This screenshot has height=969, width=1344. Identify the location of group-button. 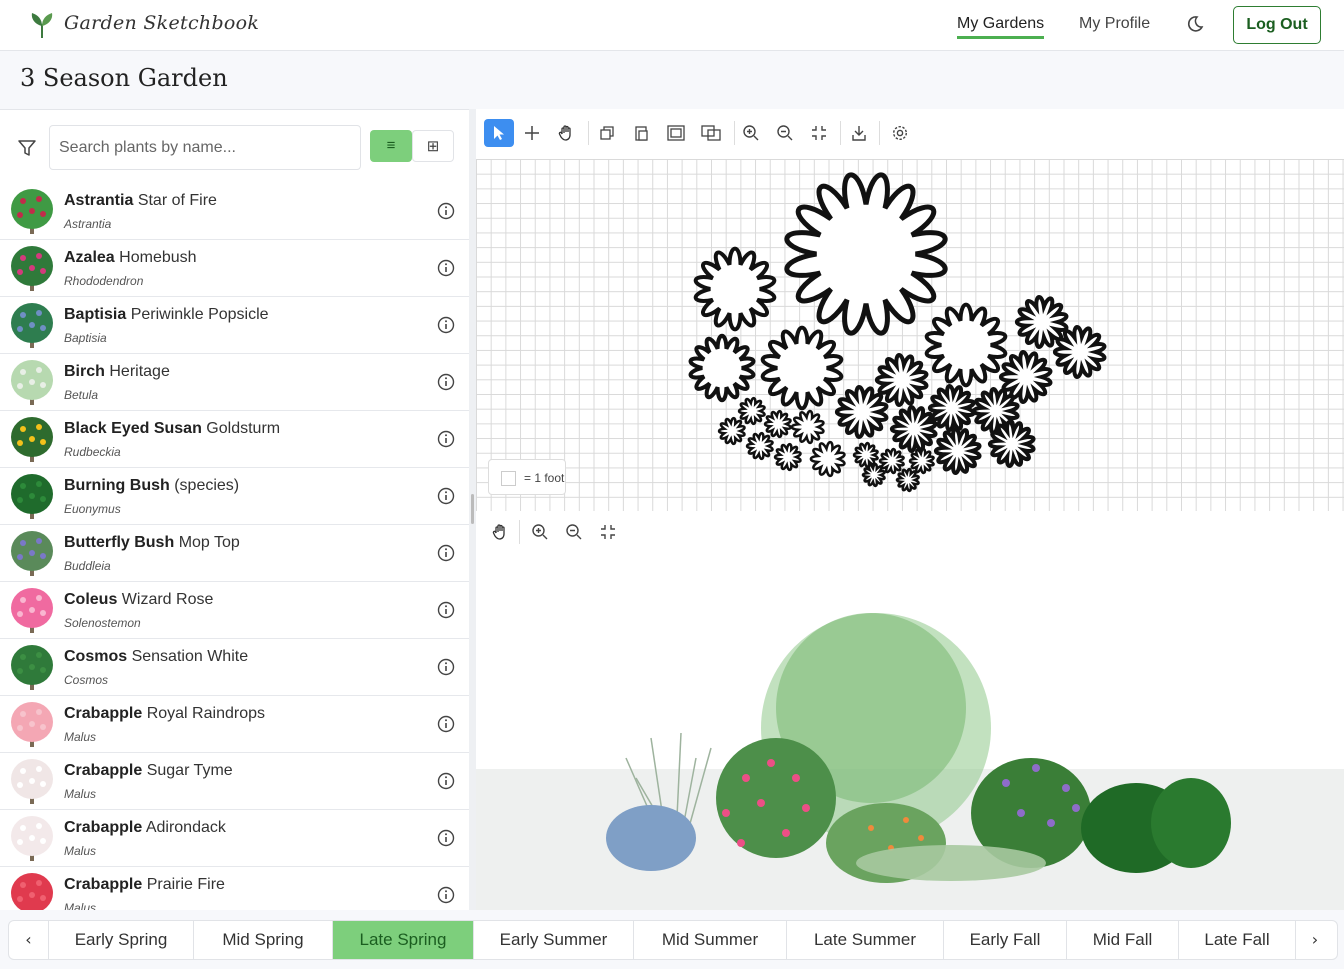
(675, 133).